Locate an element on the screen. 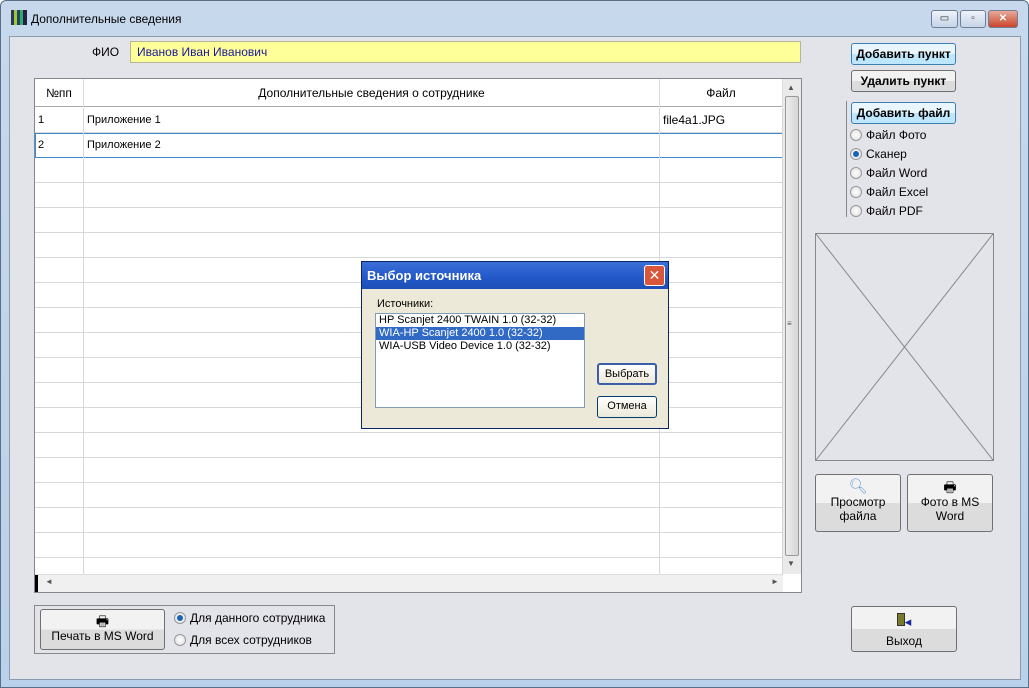  radio-label: Файл Excel is located at coordinates (897, 192).